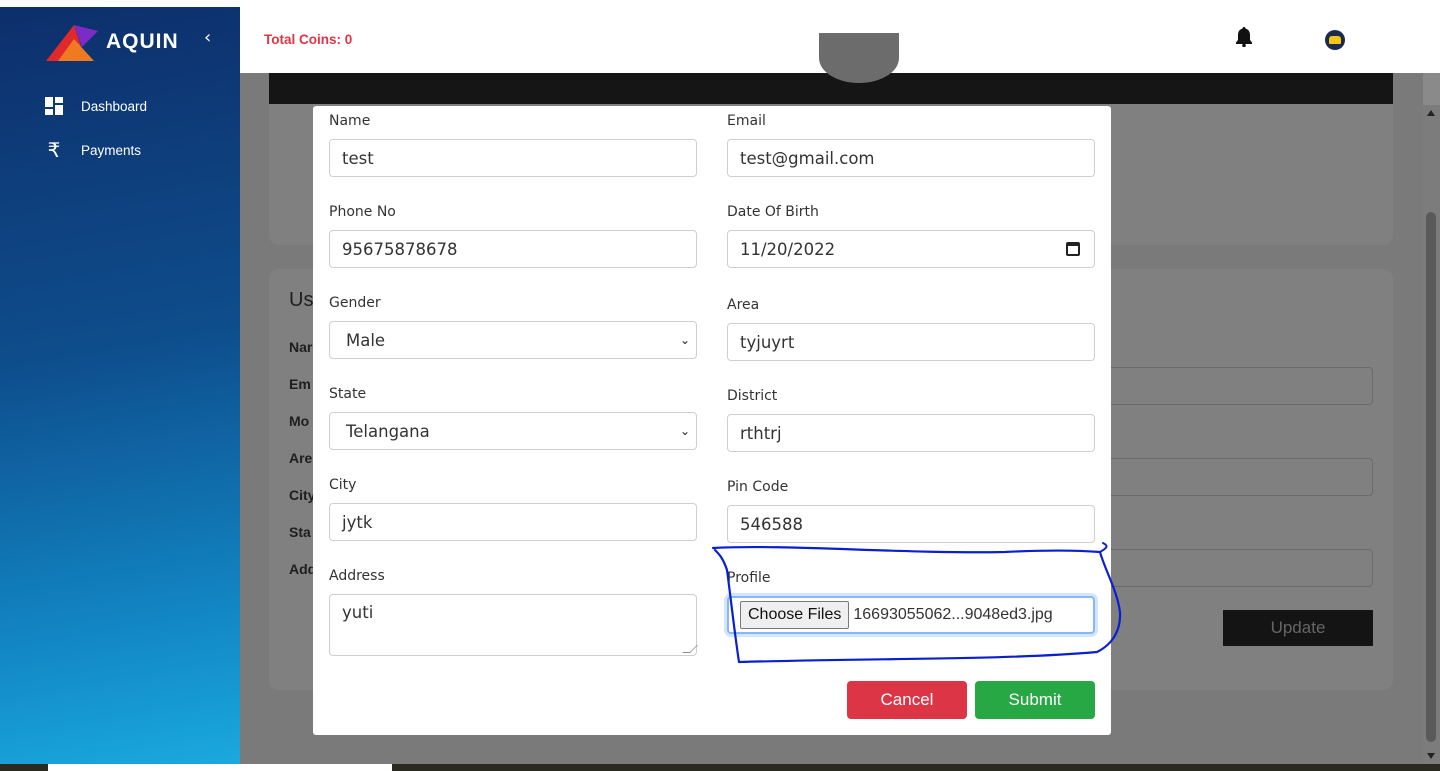 This screenshot has width=1440, height=771. I want to click on update-button: Update, so click(1298, 628).